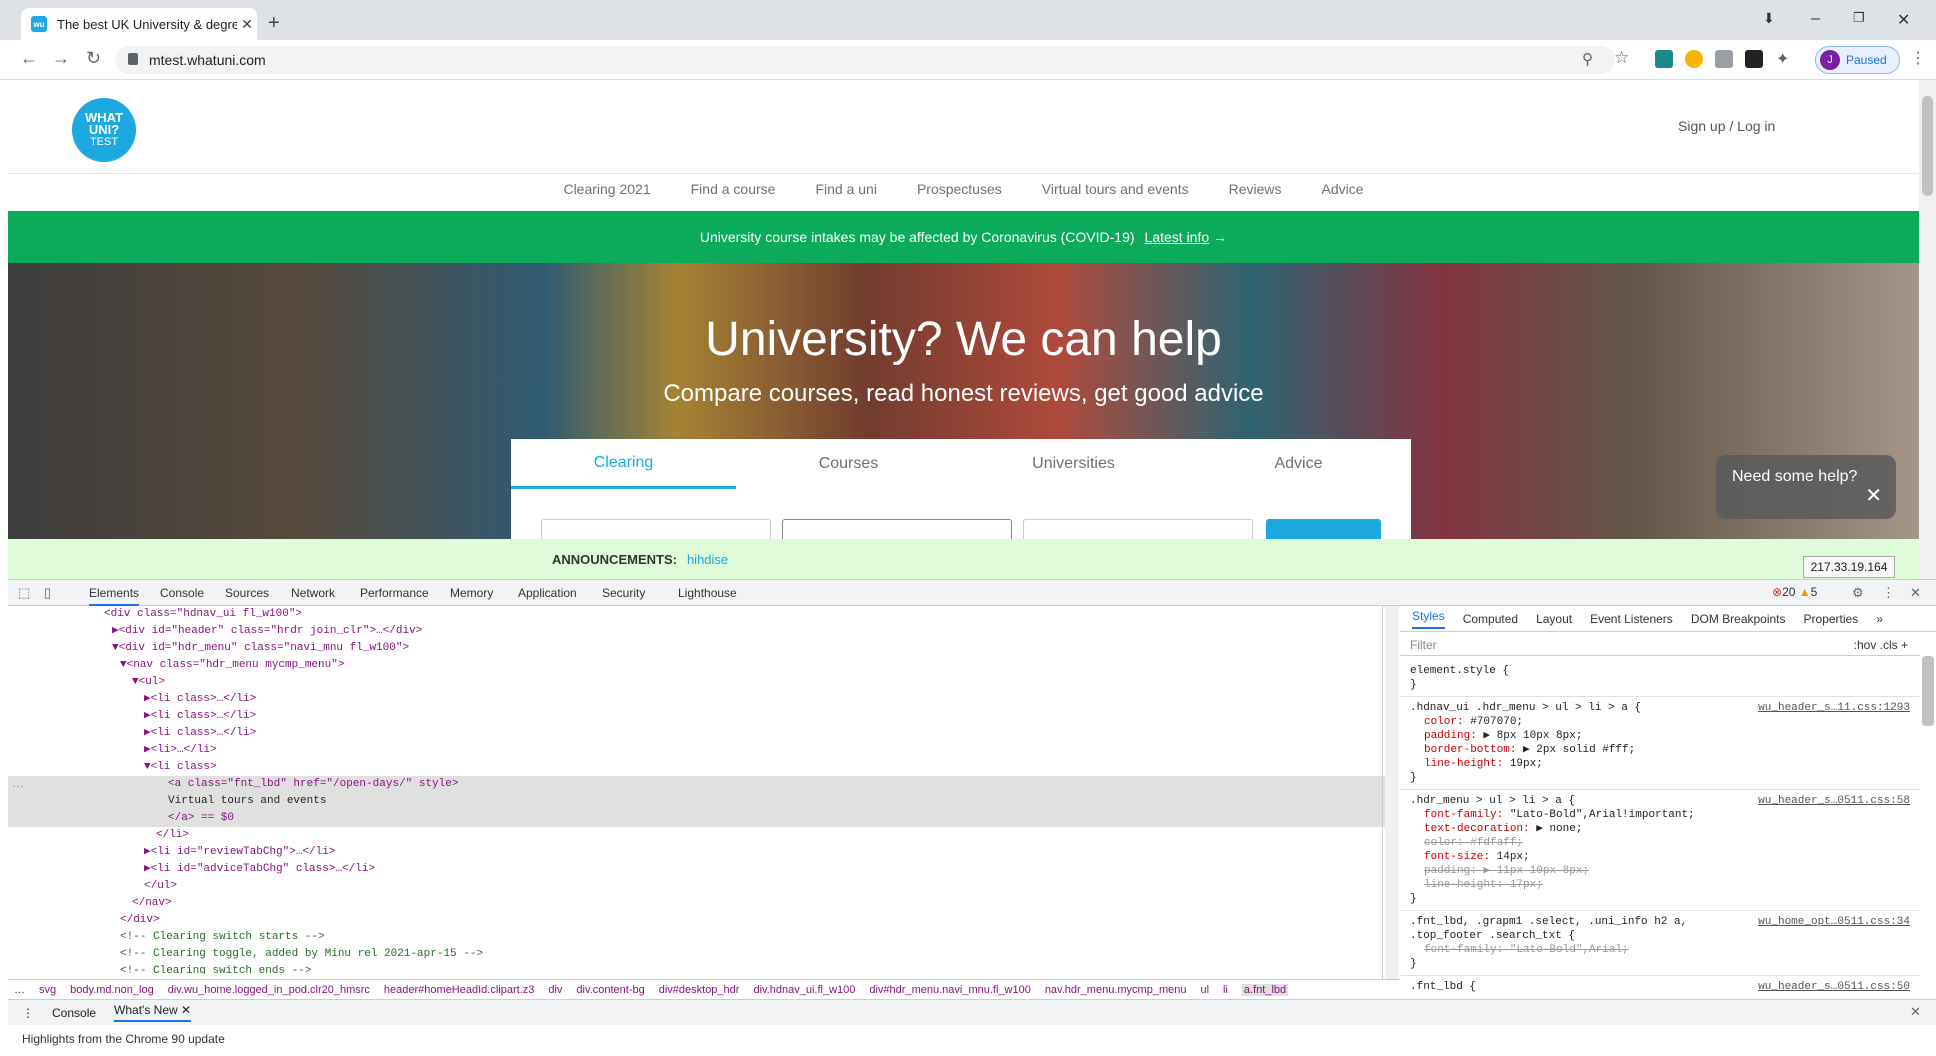 This screenshot has width=1936, height=1056. I want to click on dom-node: <div class="hdnav_ui fl_w100">, so click(698, 614).